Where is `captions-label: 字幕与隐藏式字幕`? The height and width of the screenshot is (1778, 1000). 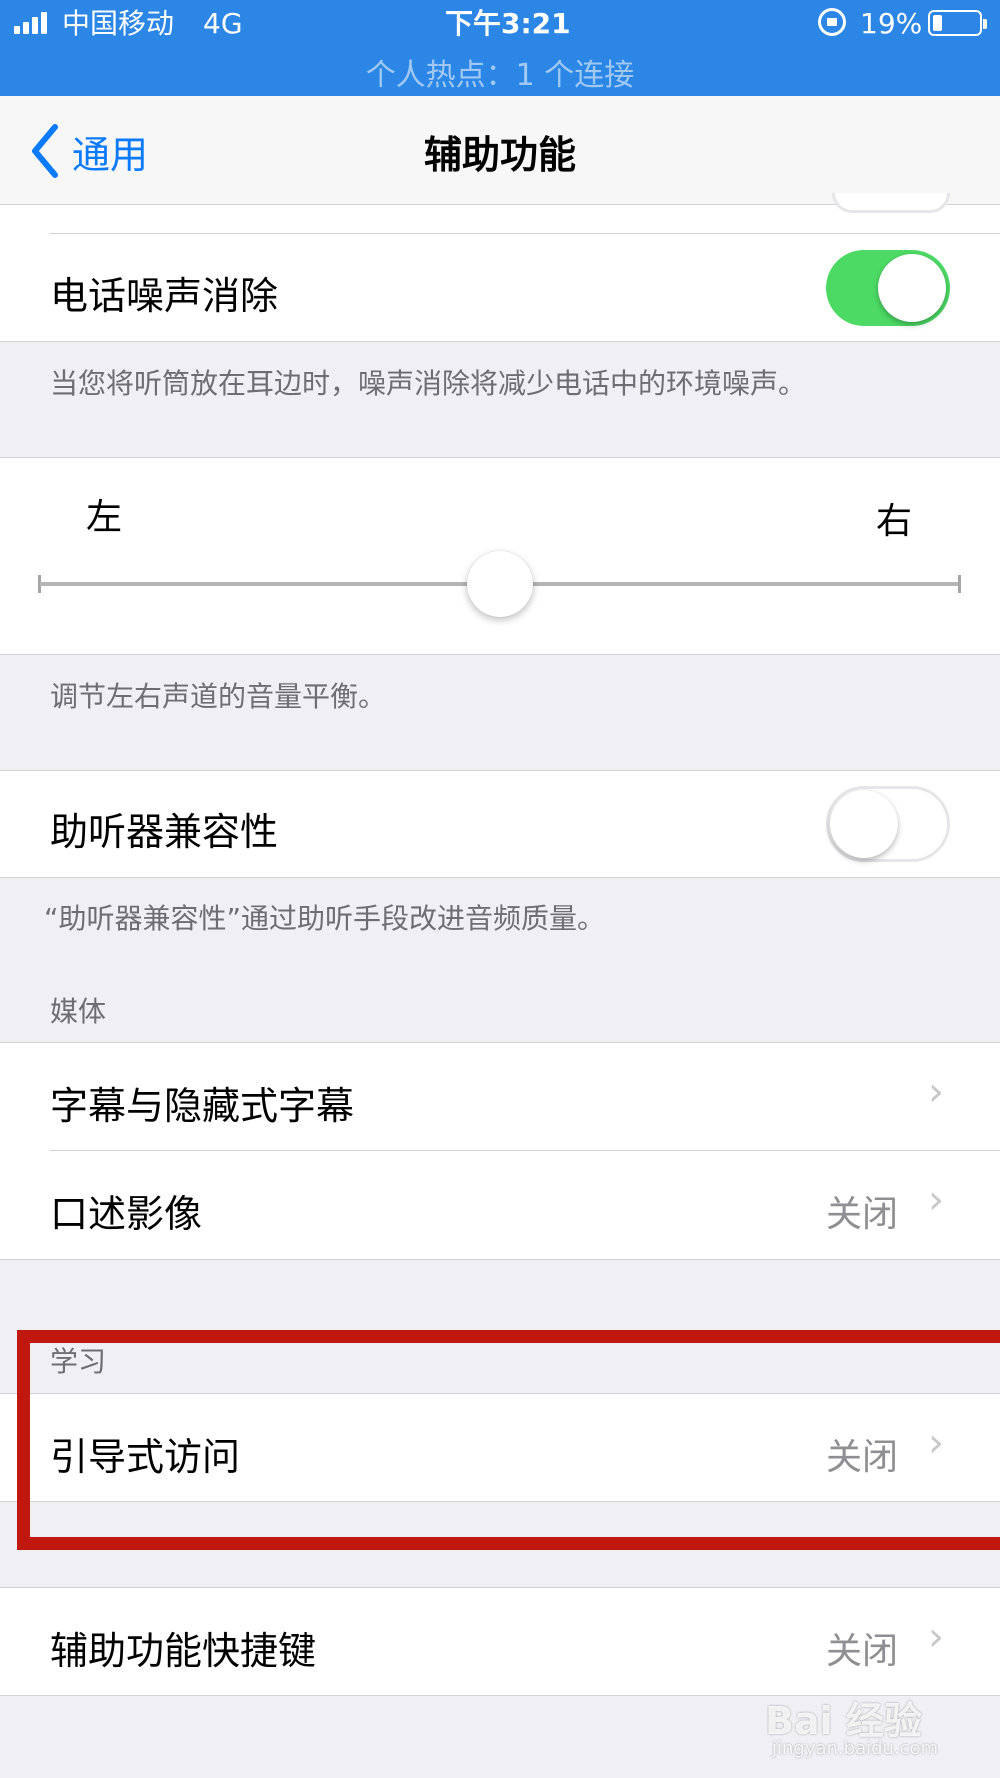 captions-label: 字幕与隐藏式字幕 is located at coordinates (202, 1106).